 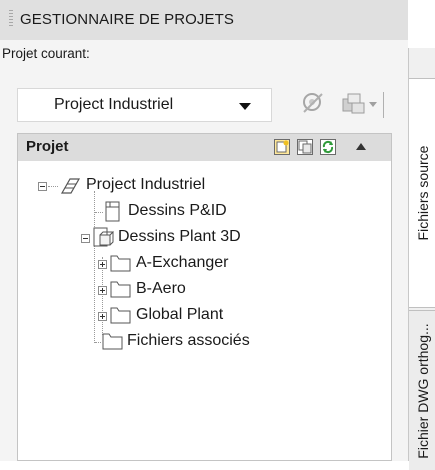 I want to click on new-drawing-icon, so click(x=282, y=147).